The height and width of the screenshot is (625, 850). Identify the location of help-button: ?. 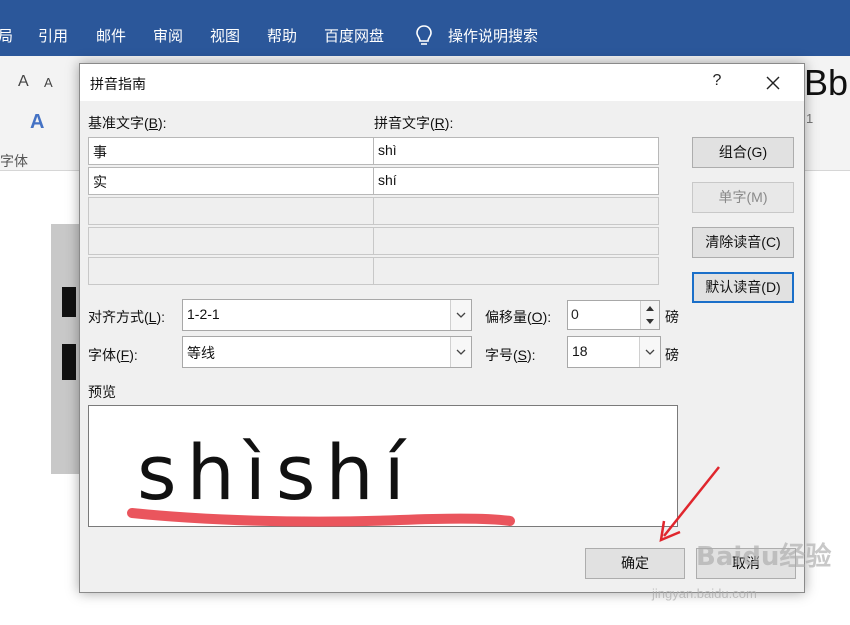
(717, 83).